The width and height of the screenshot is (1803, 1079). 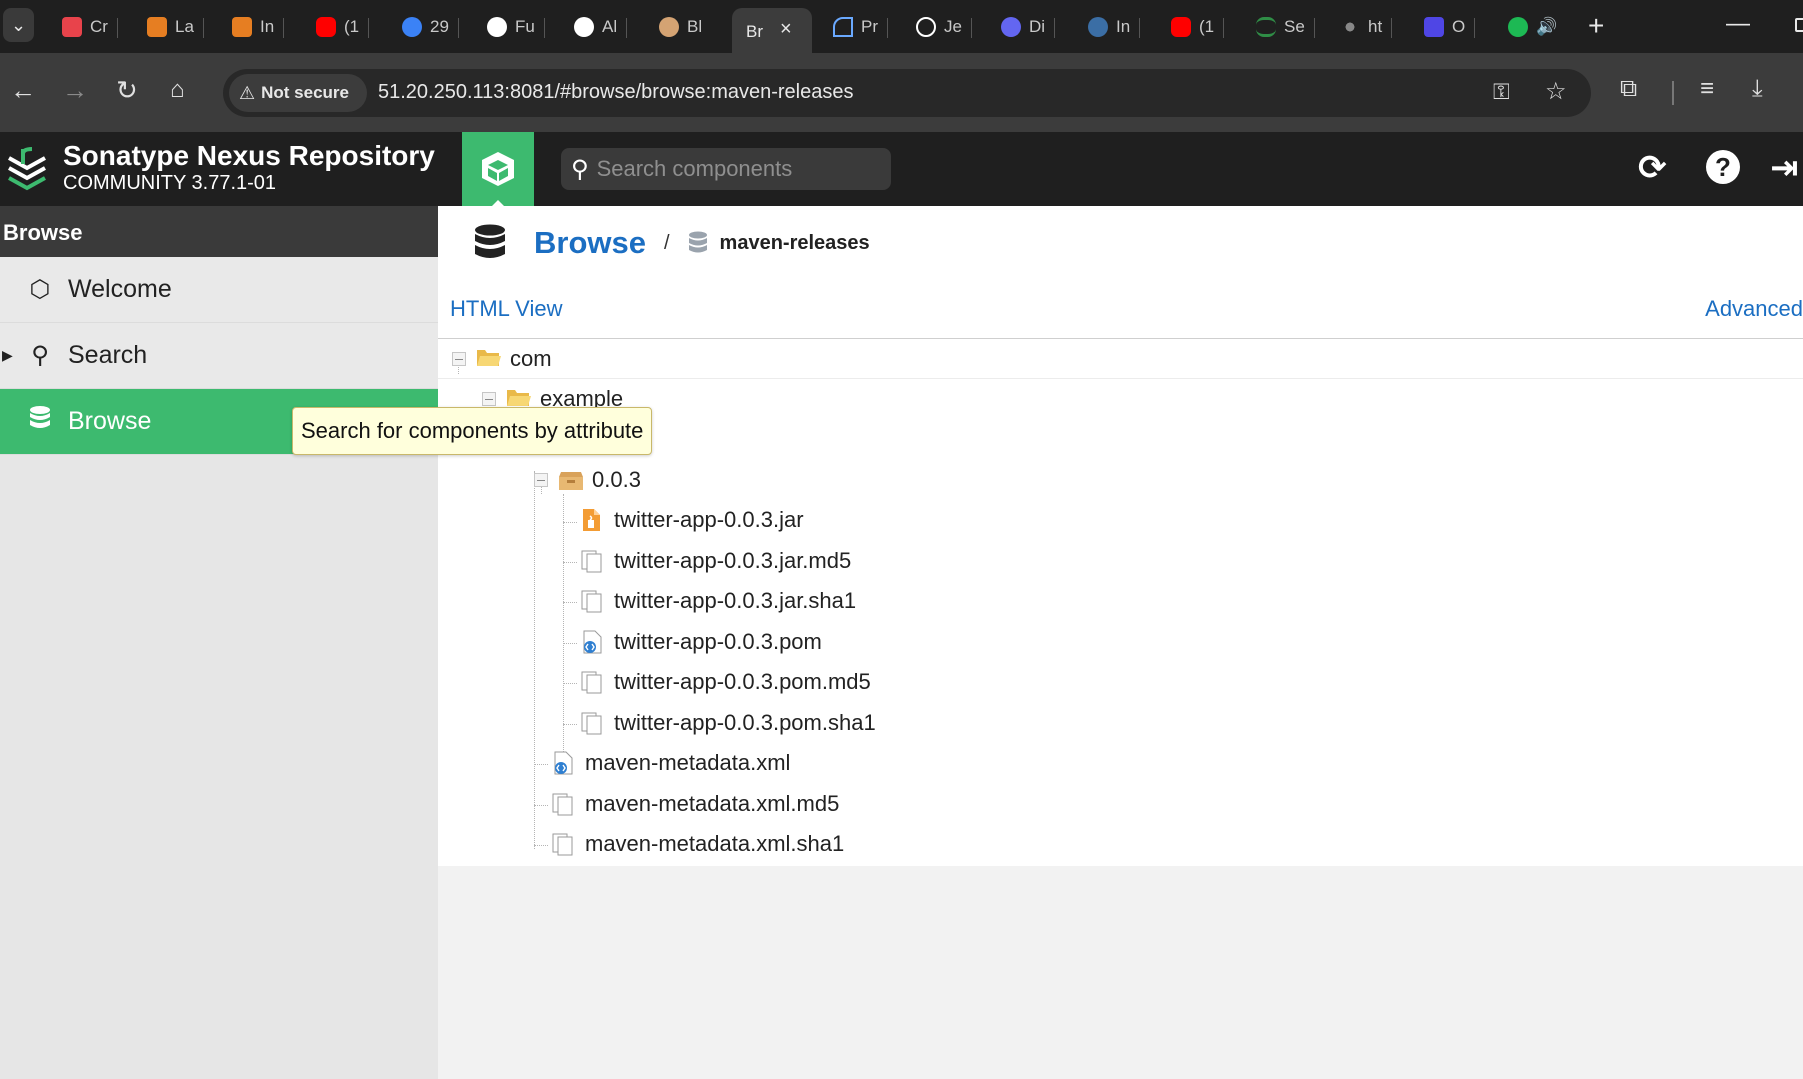 What do you see at coordinates (1596, 26) in the screenshot?
I see `new-tab-button: +` at bounding box center [1596, 26].